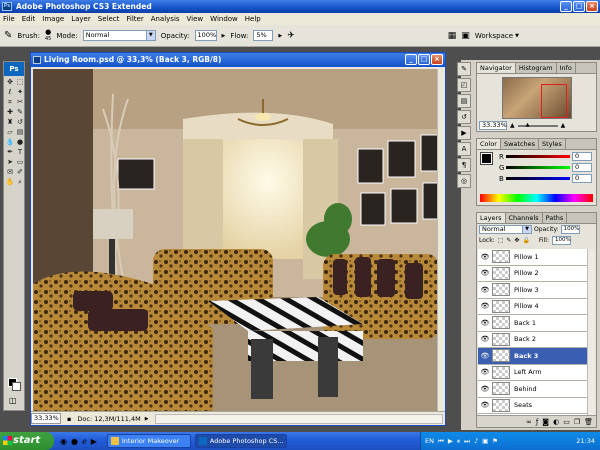 This screenshot has width=600, height=450. What do you see at coordinates (109, 19) in the screenshot?
I see `menu-select: Select` at bounding box center [109, 19].